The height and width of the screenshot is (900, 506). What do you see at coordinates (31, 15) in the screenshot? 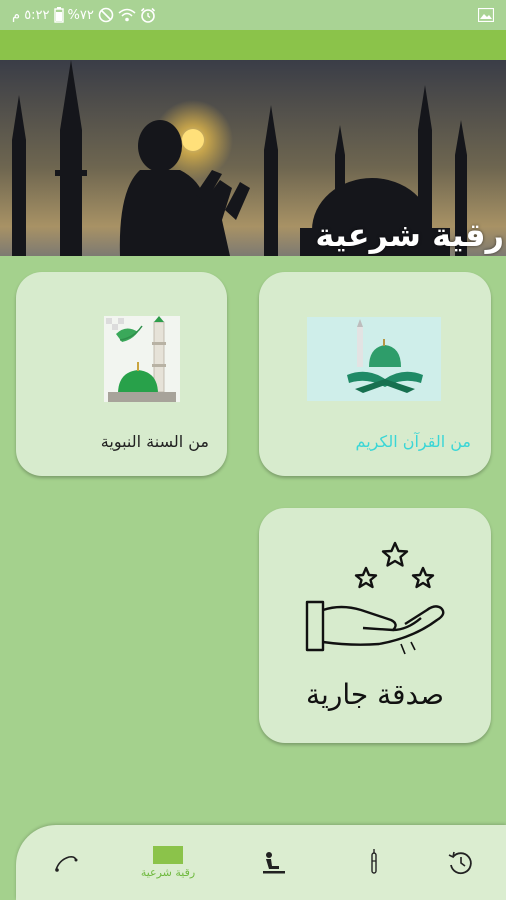
I see `status-time: ٥:٢٢ م` at bounding box center [31, 15].